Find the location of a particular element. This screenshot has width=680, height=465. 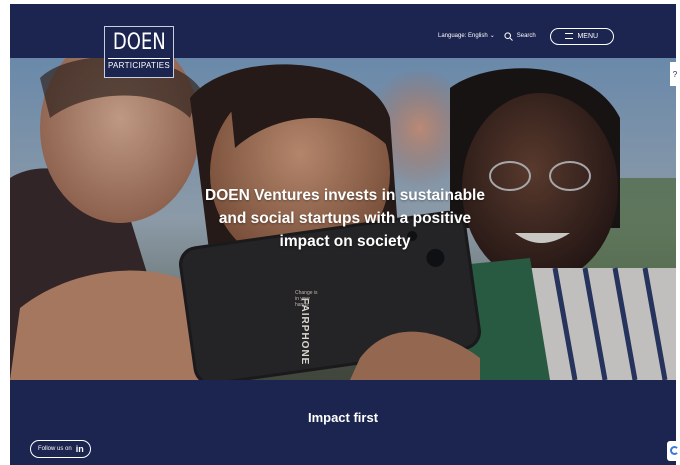

linkedin-follow-button: Follow us on in is located at coordinates (60, 449).